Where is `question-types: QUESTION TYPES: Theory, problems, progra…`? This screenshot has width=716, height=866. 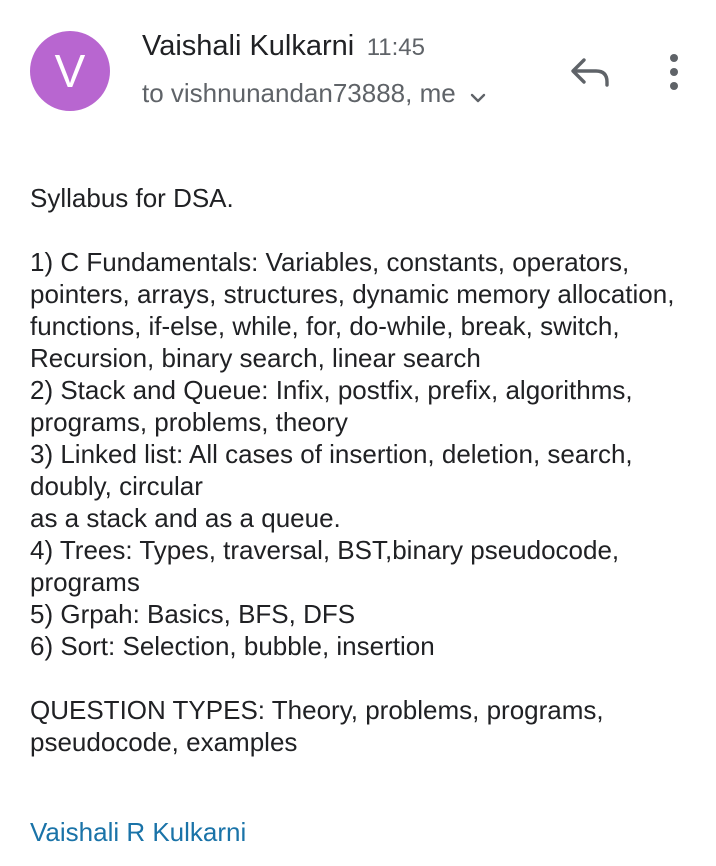 question-types: QUESTION TYPES: Theory, problems, progra… is located at coordinates (317, 726).